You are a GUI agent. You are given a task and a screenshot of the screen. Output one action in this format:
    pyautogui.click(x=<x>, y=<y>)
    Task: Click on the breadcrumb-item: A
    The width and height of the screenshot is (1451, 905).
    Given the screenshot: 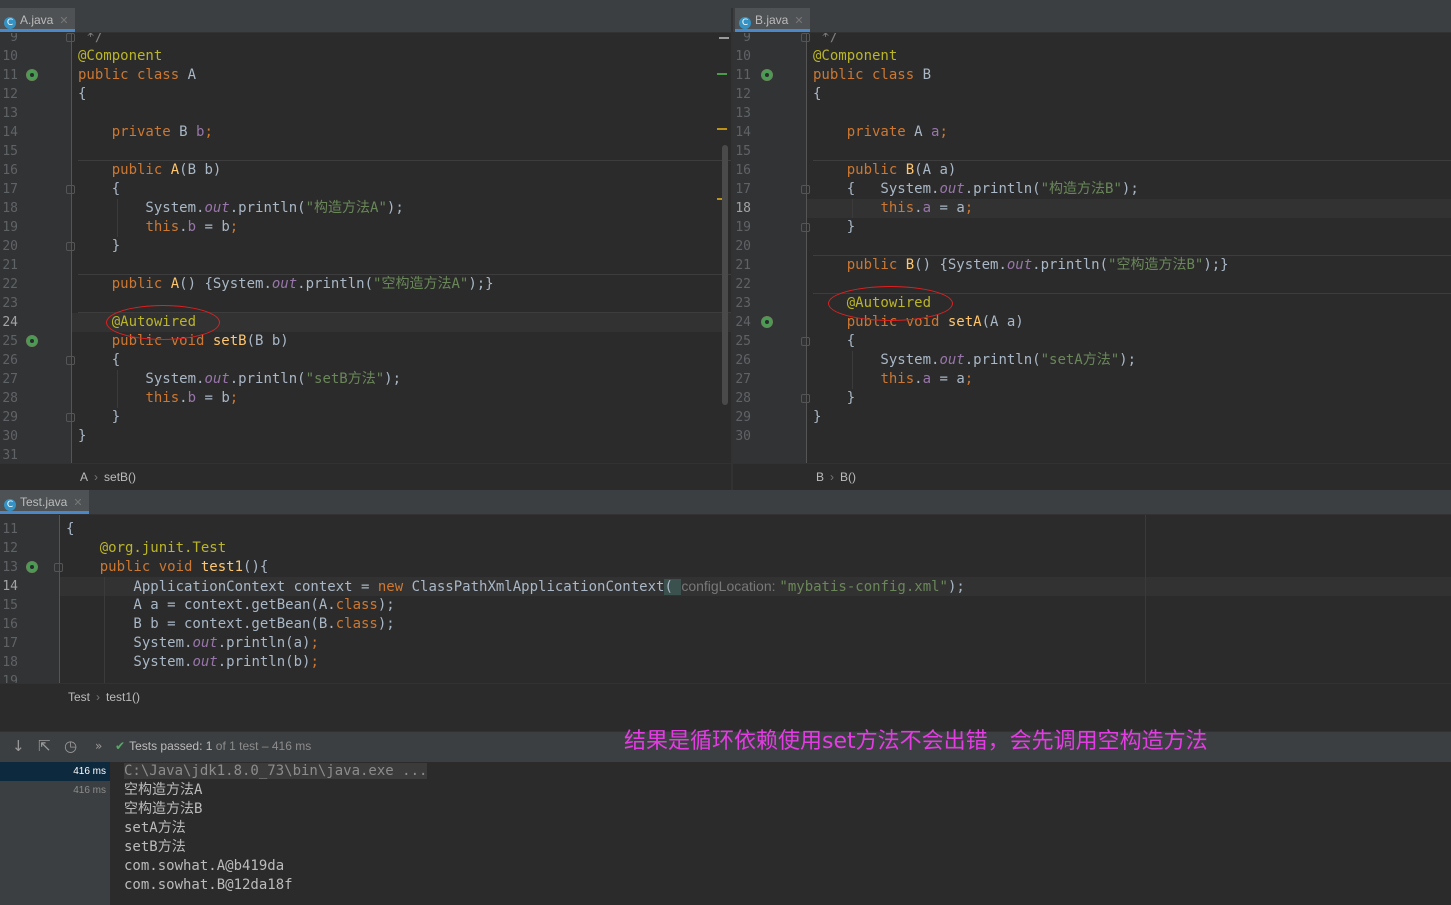 What is the action you would take?
    pyautogui.click(x=84, y=477)
    